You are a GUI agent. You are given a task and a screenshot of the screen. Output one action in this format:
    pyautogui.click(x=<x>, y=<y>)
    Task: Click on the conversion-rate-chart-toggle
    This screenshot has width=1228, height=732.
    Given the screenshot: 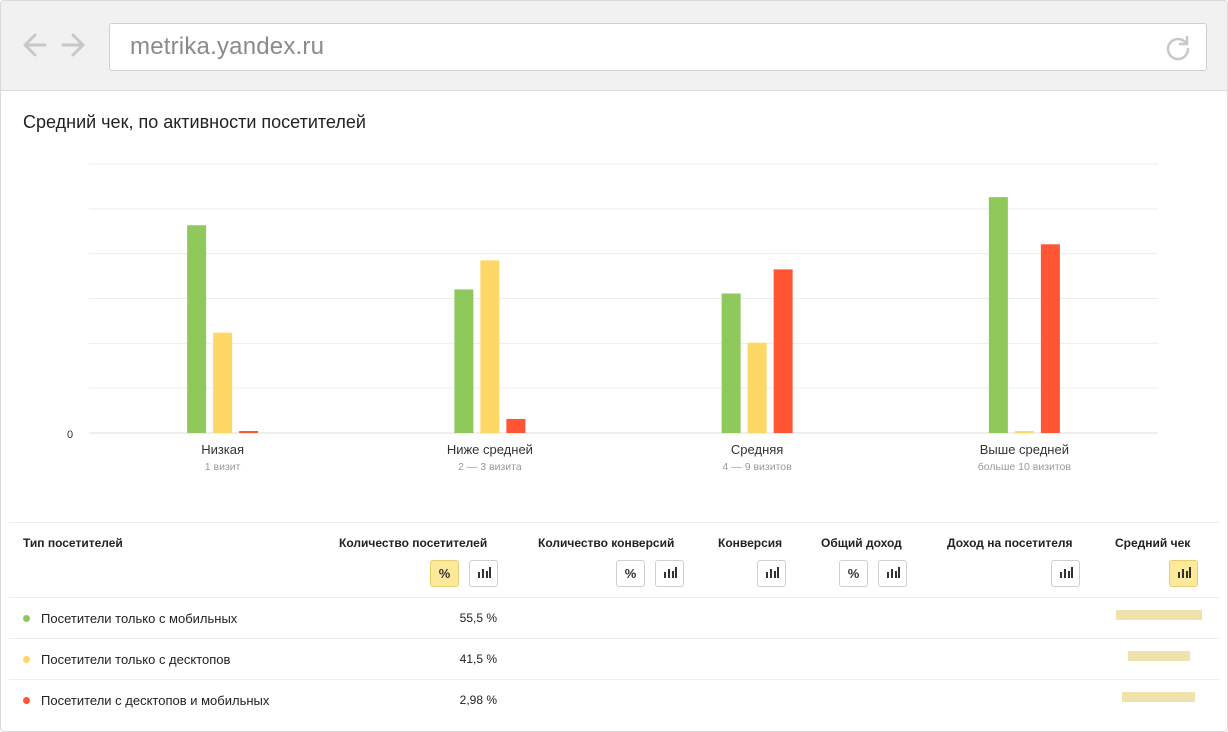 What is the action you would take?
    pyautogui.click(x=771, y=573)
    